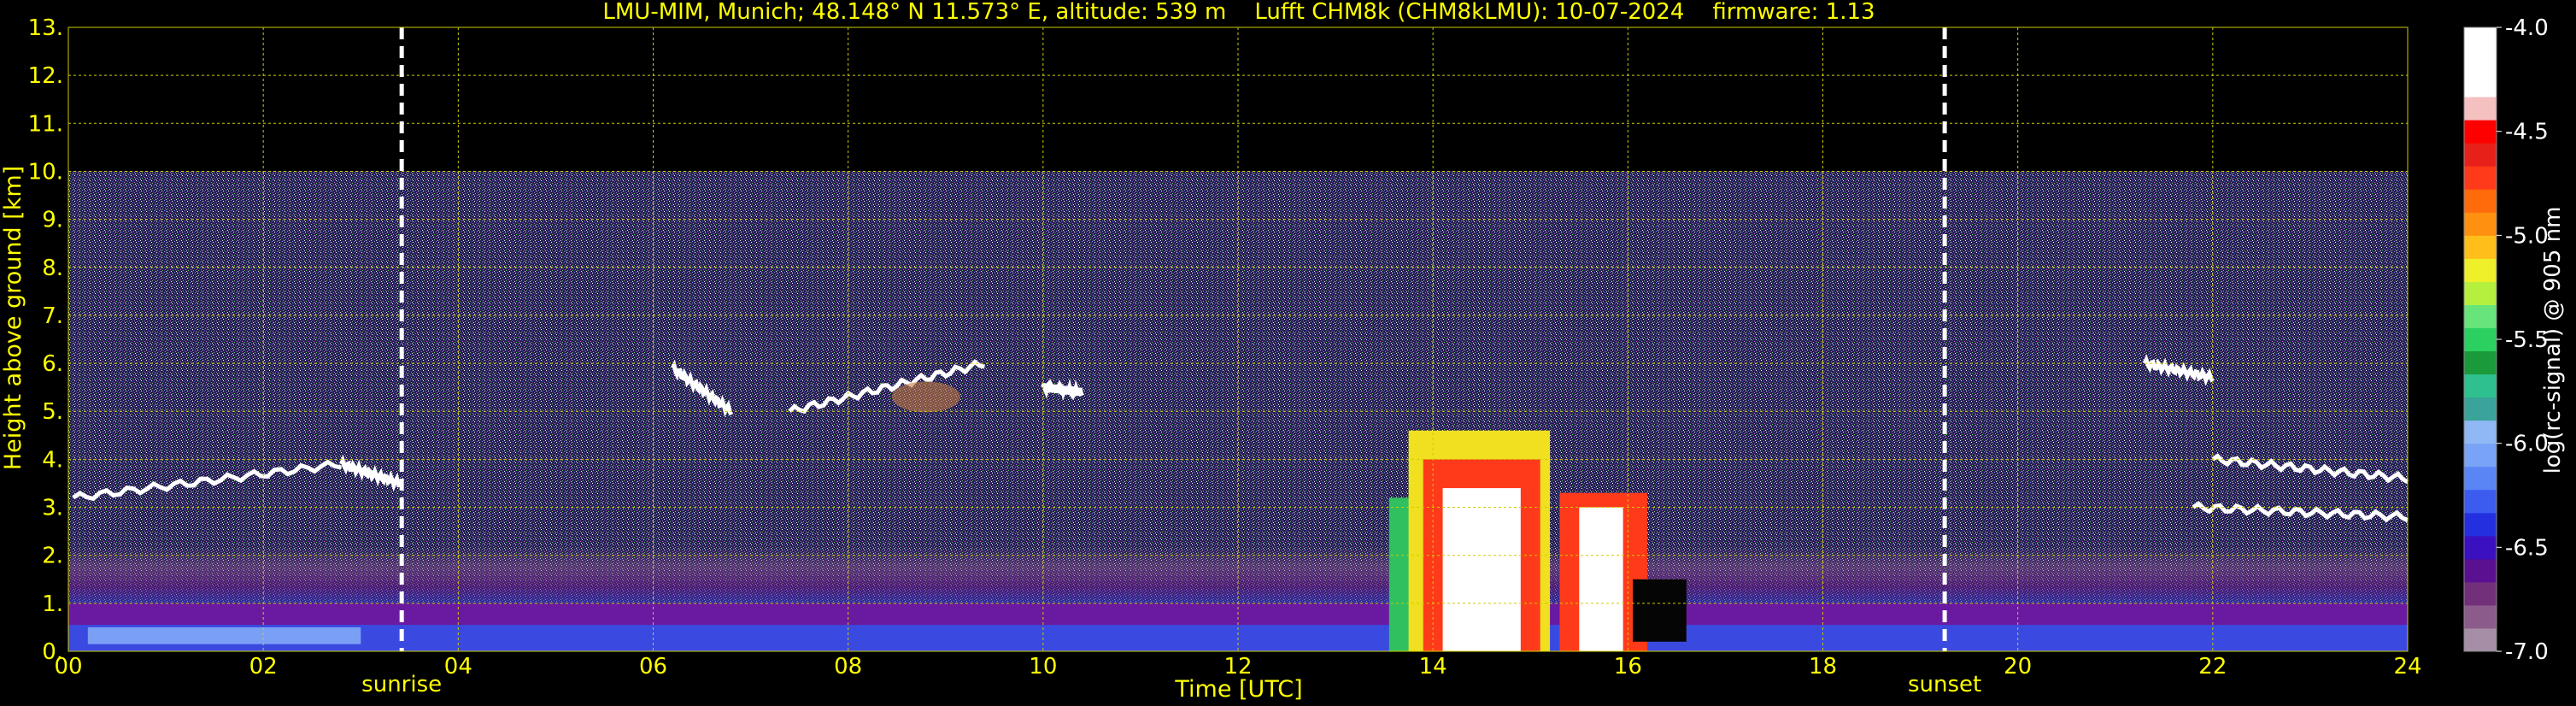 Image resolution: width=2576 pixels, height=706 pixels. I want to click on x-tick-label: 24, so click(2407, 667).